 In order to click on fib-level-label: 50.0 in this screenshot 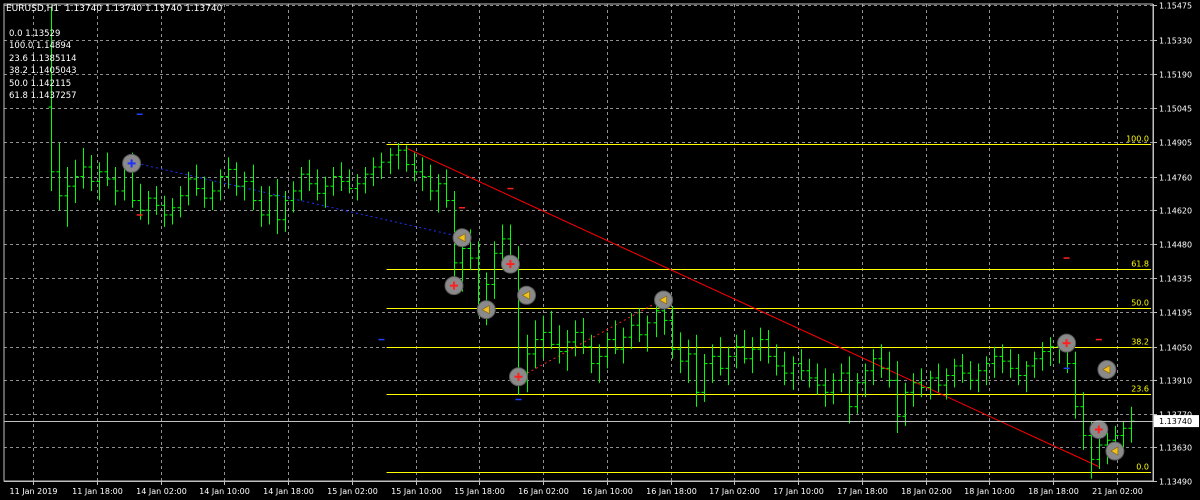, I will do `click(1140, 303)`.